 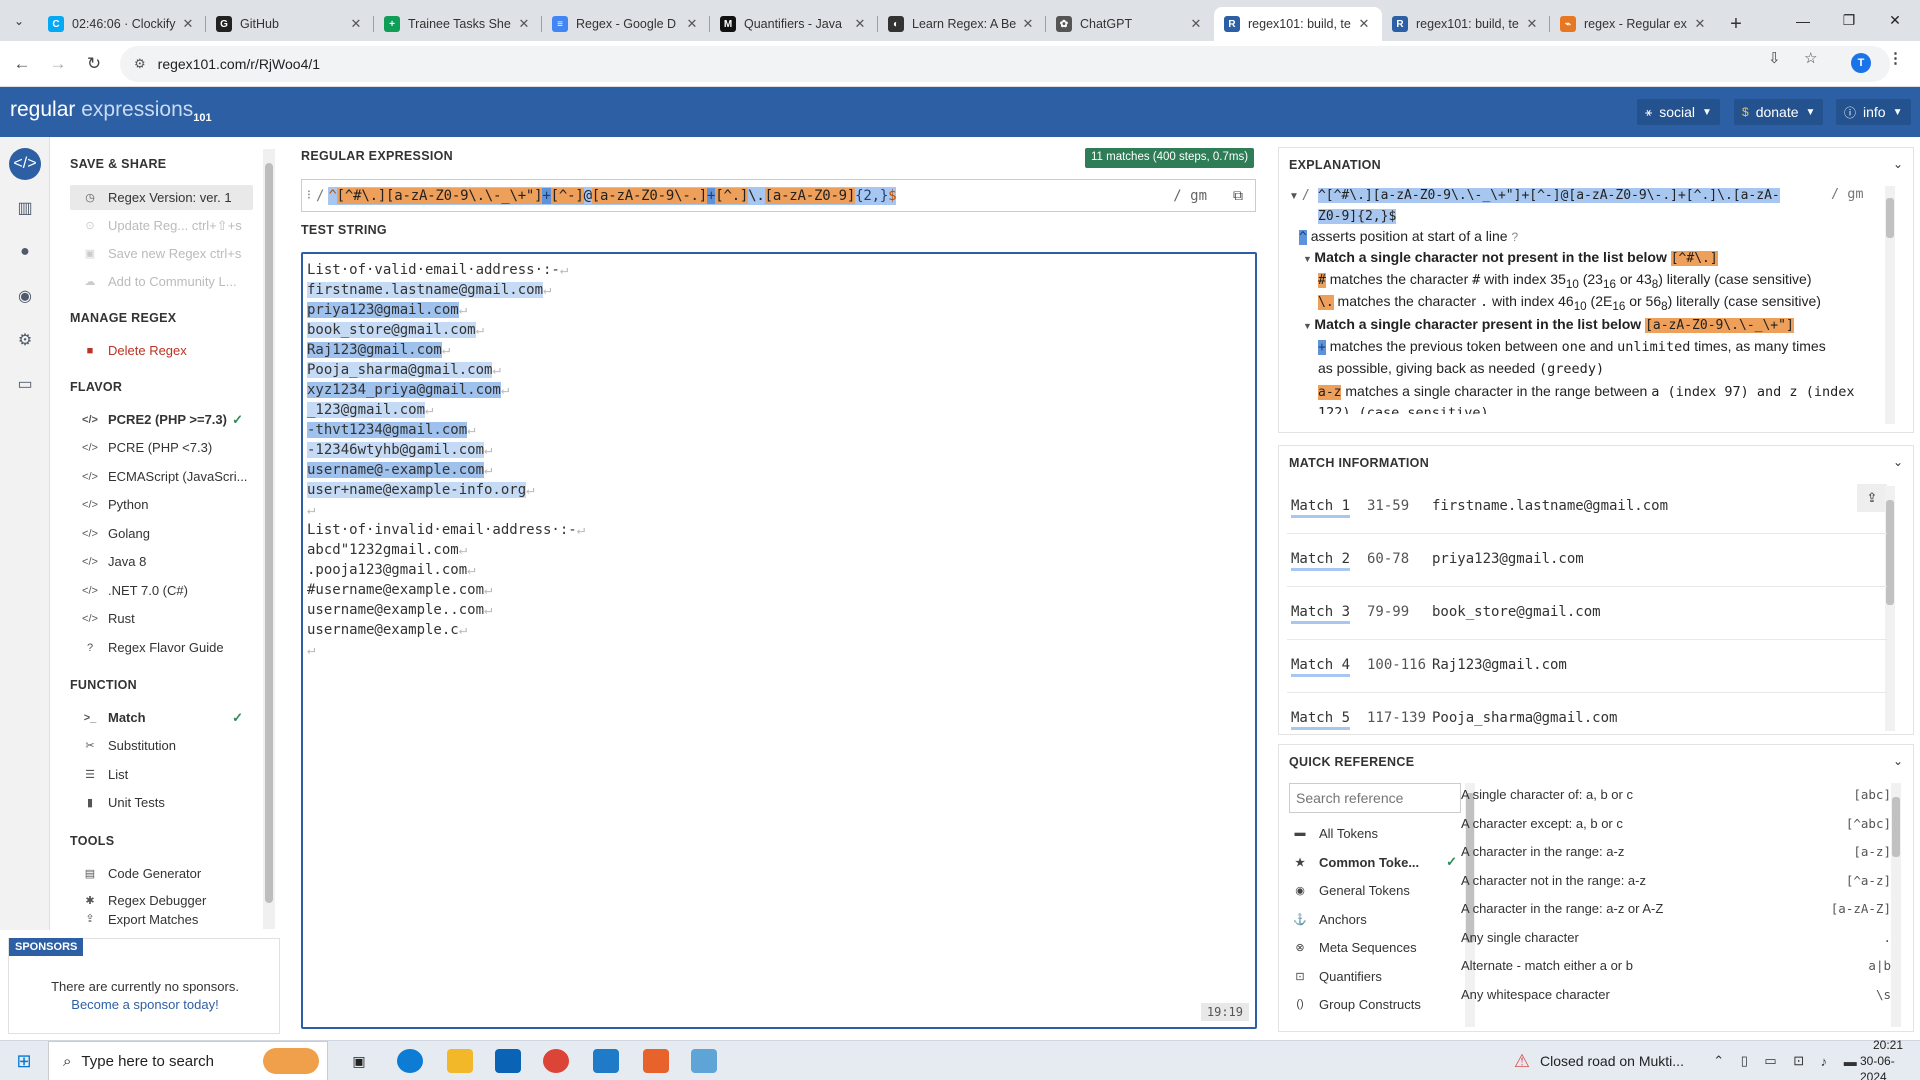 I want to click on save-new-regex-item: ▣ Save new Regex ctrl+s, so click(x=161, y=253).